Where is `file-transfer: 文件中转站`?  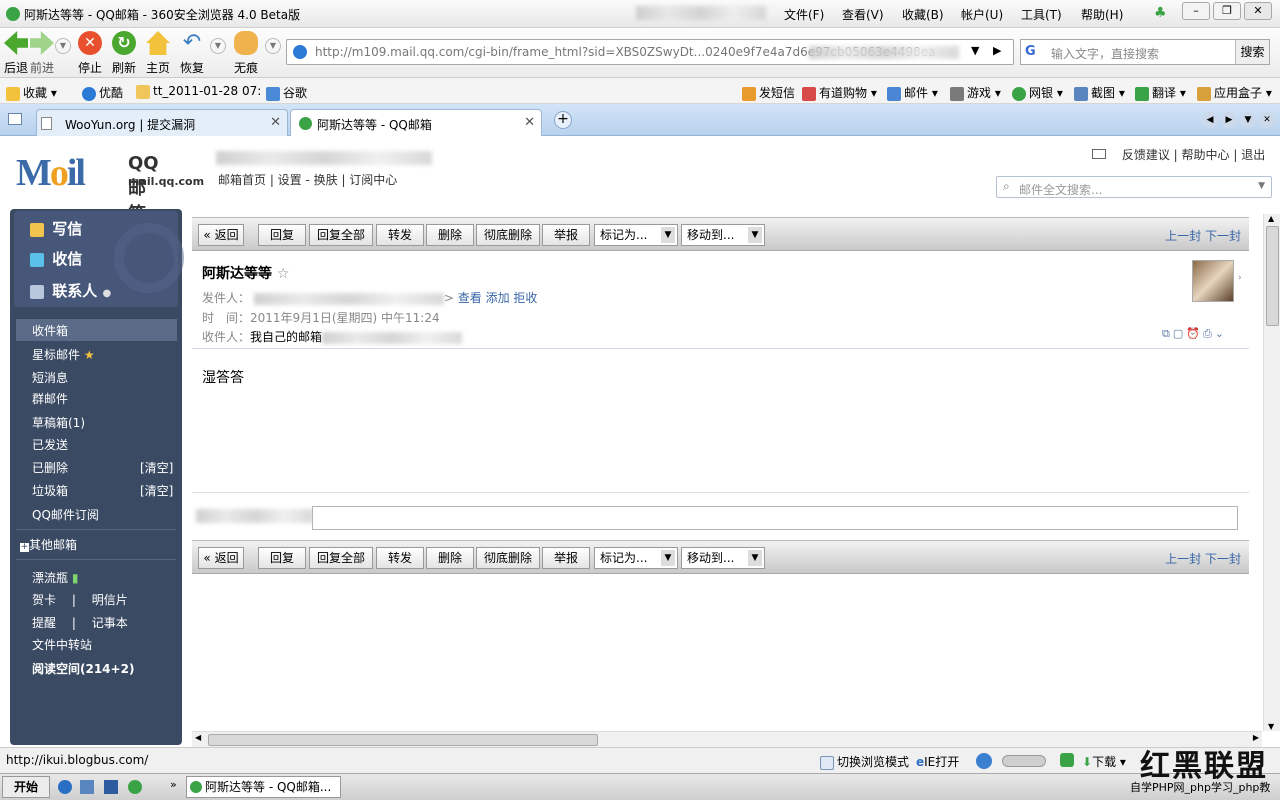 file-transfer: 文件中转站 is located at coordinates (62, 644).